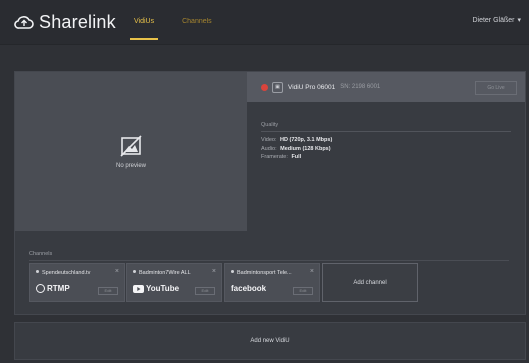 Image resolution: width=529 pixels, height=363 pixels. I want to click on youtube-icon: YouTube, so click(156, 288).